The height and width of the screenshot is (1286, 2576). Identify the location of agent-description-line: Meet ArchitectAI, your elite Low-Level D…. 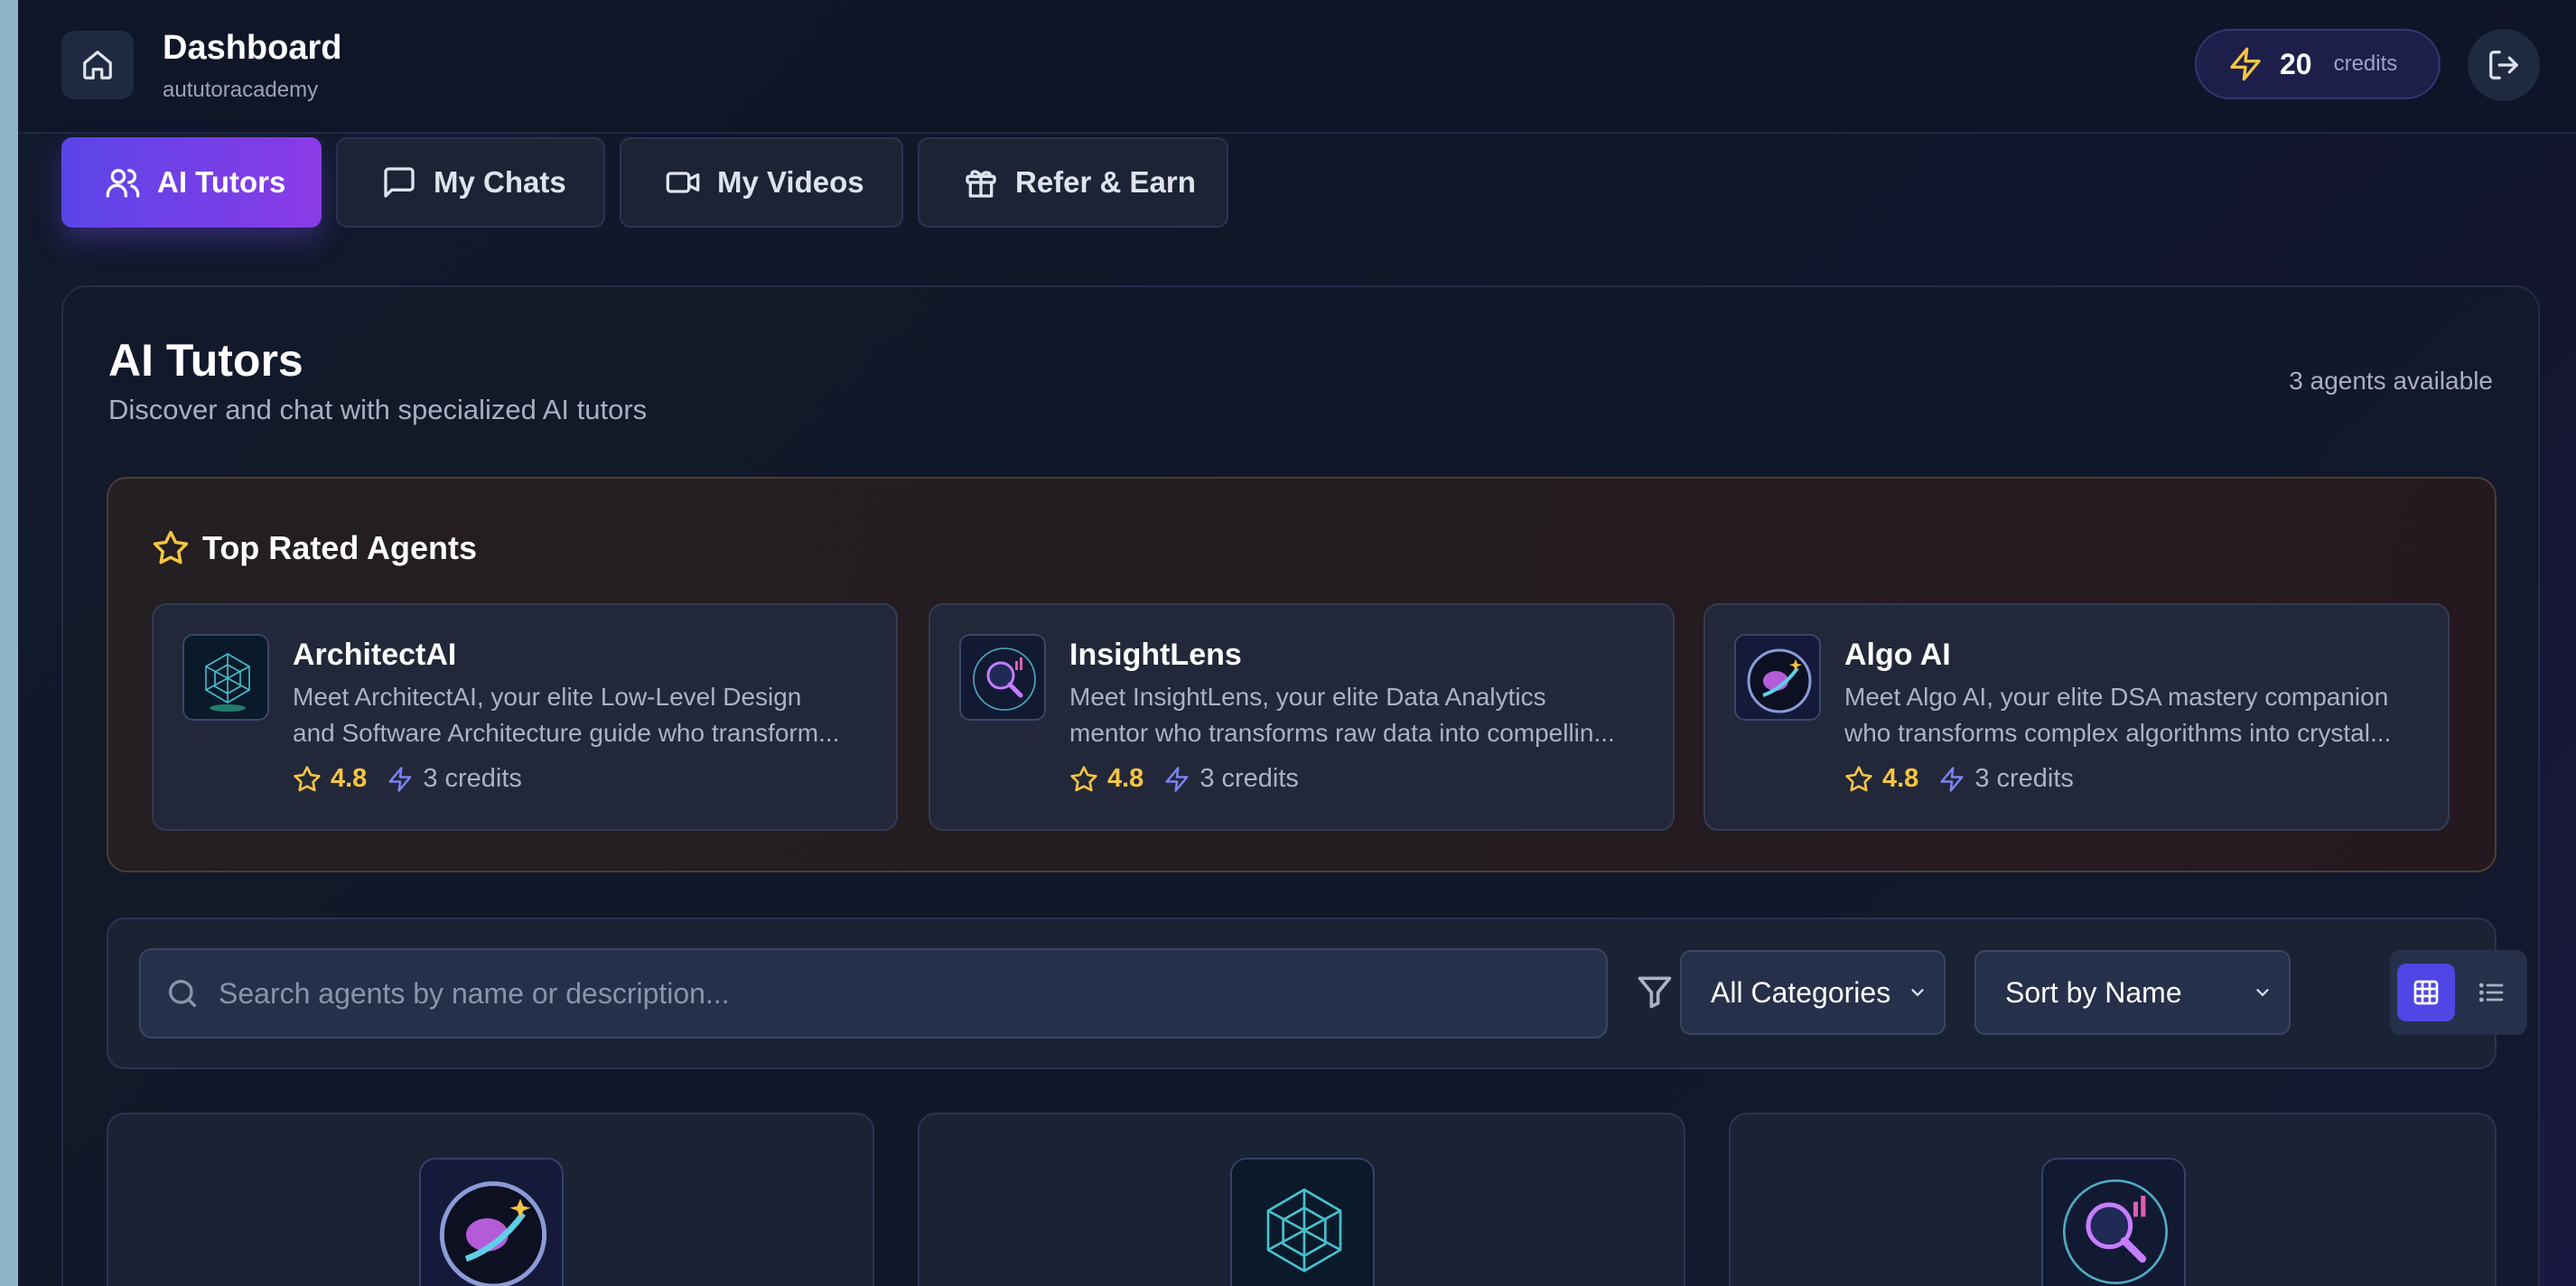
(547, 697).